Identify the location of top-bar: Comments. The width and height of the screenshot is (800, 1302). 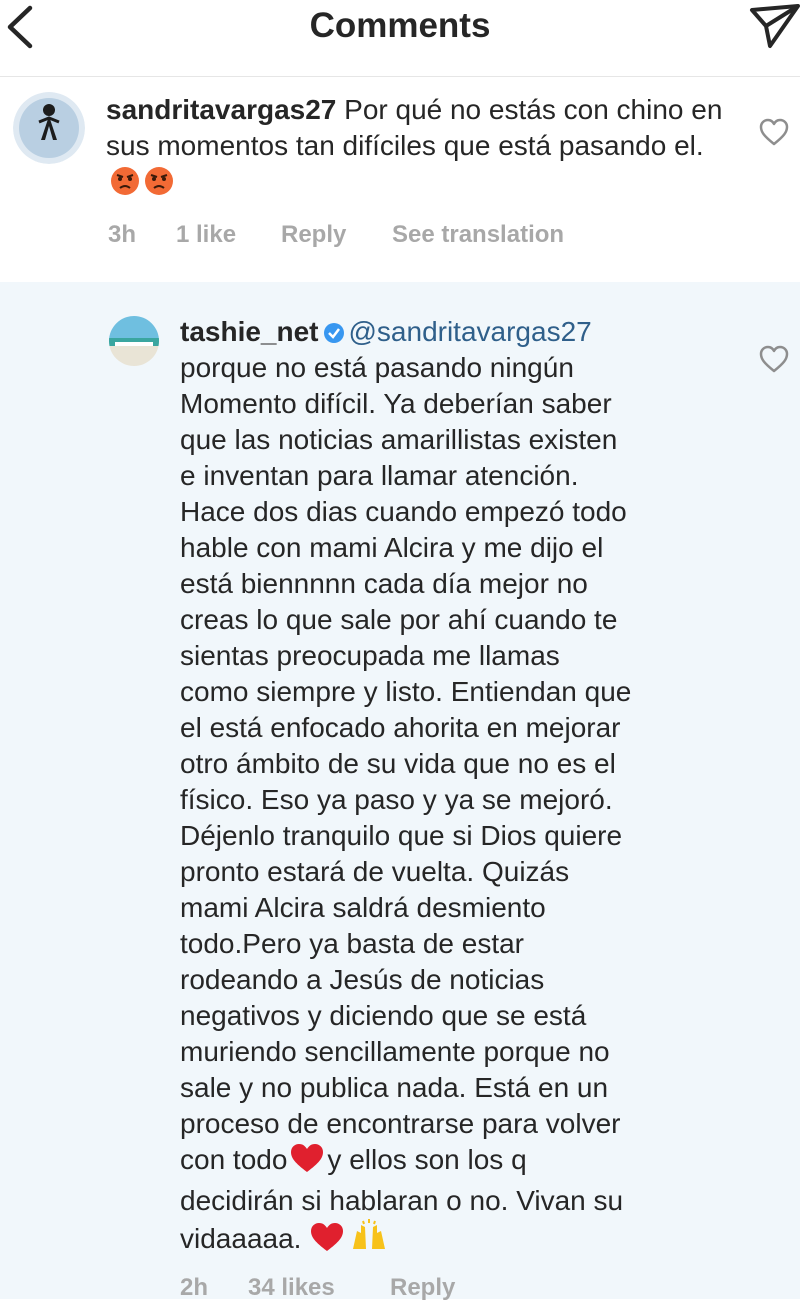
(400, 38).